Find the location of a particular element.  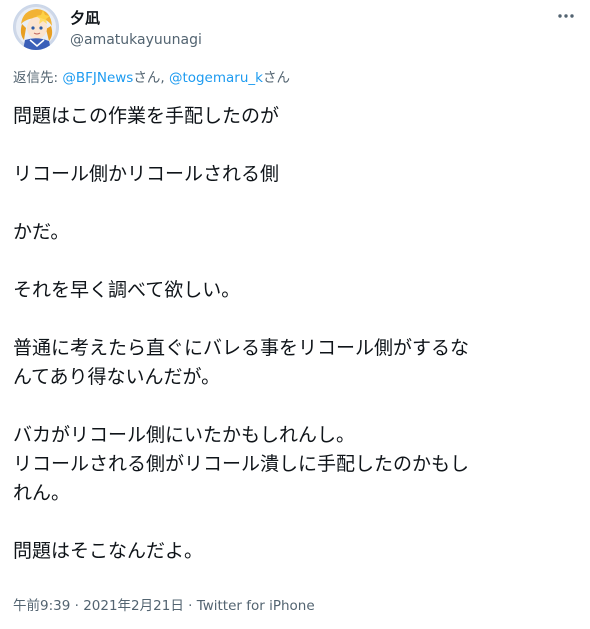

more-button is located at coordinates (566, 16).